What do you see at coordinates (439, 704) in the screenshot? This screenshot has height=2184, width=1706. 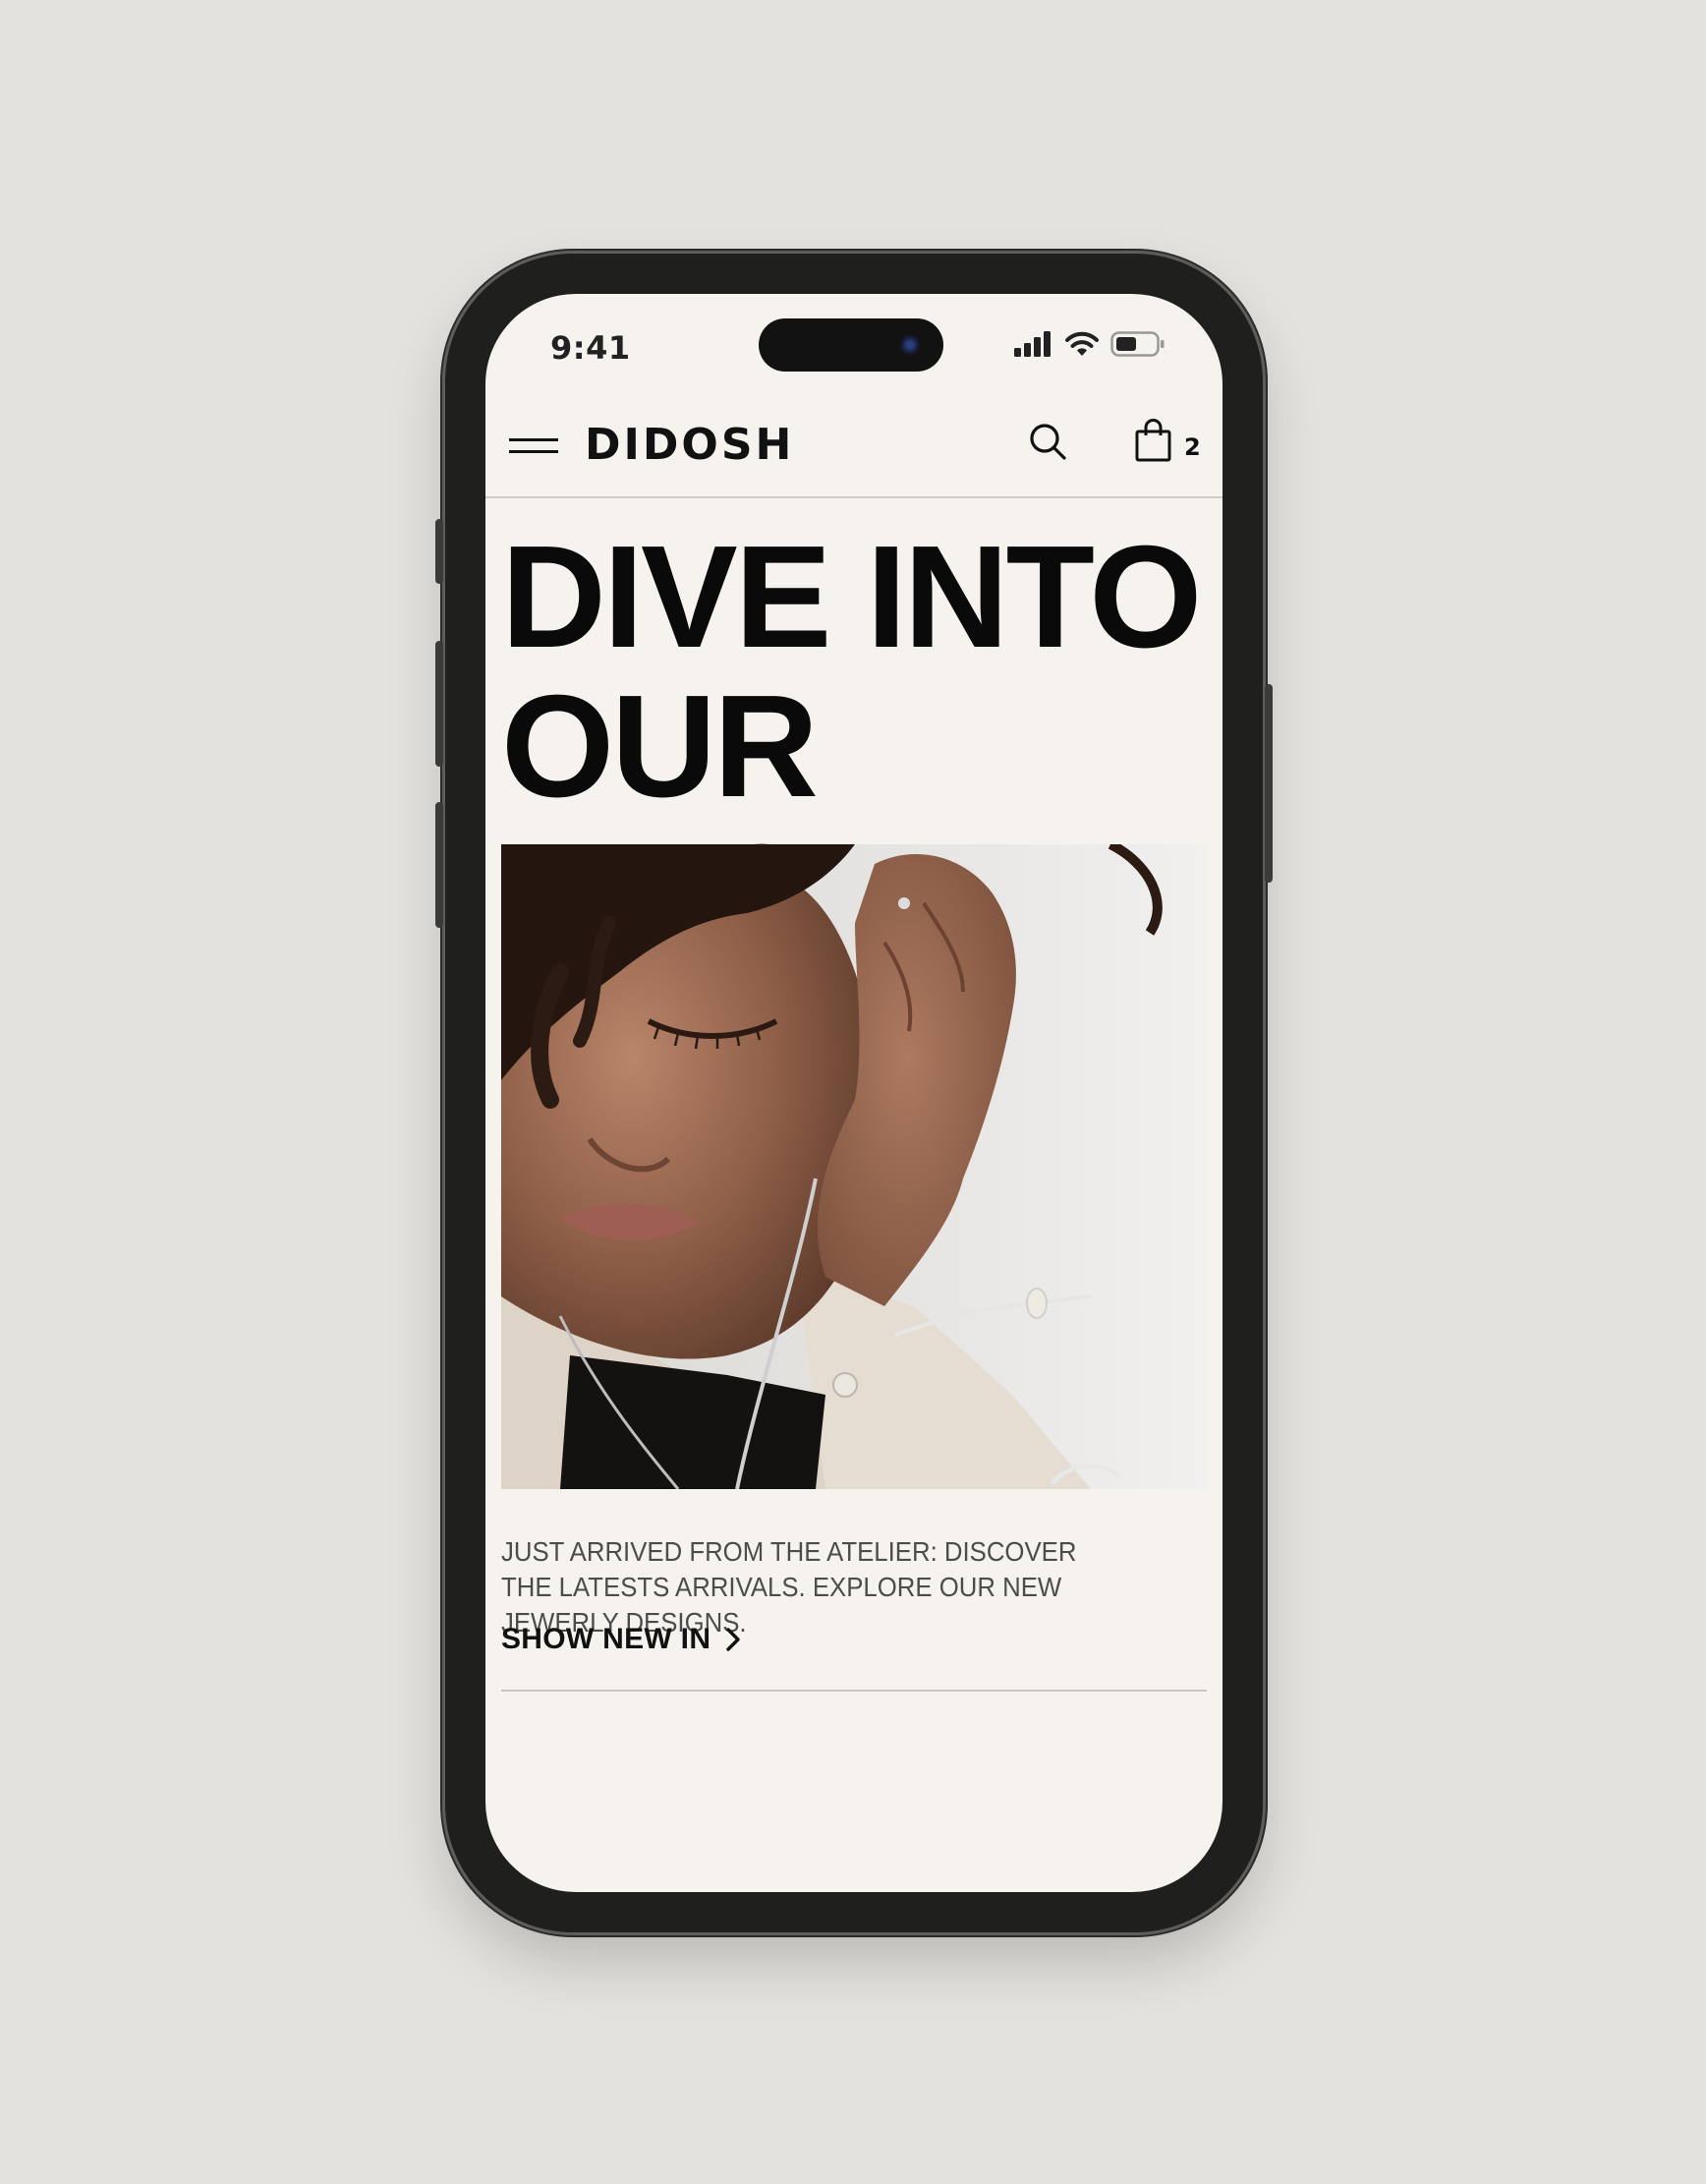 I see `volume-up-button` at bounding box center [439, 704].